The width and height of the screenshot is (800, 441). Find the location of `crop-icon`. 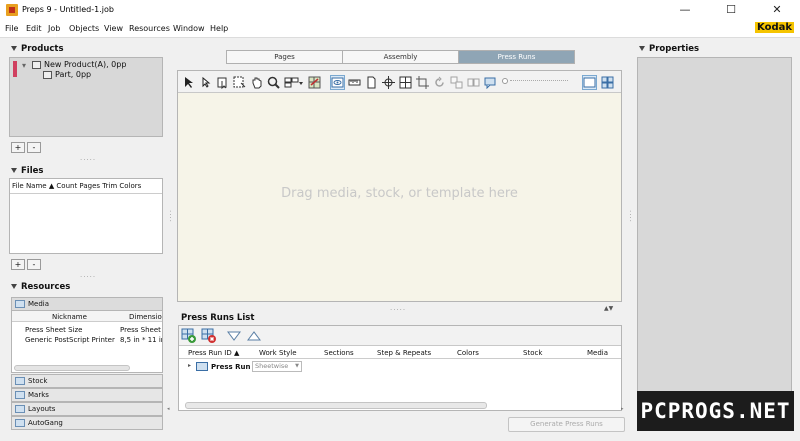

crop-icon is located at coordinates (422, 82).